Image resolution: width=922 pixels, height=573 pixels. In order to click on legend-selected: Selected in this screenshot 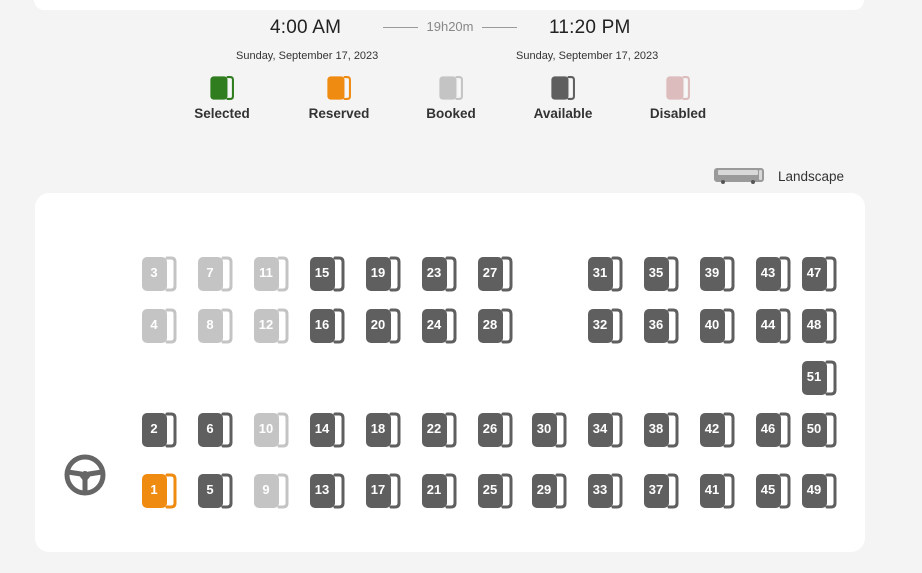, I will do `click(222, 98)`.